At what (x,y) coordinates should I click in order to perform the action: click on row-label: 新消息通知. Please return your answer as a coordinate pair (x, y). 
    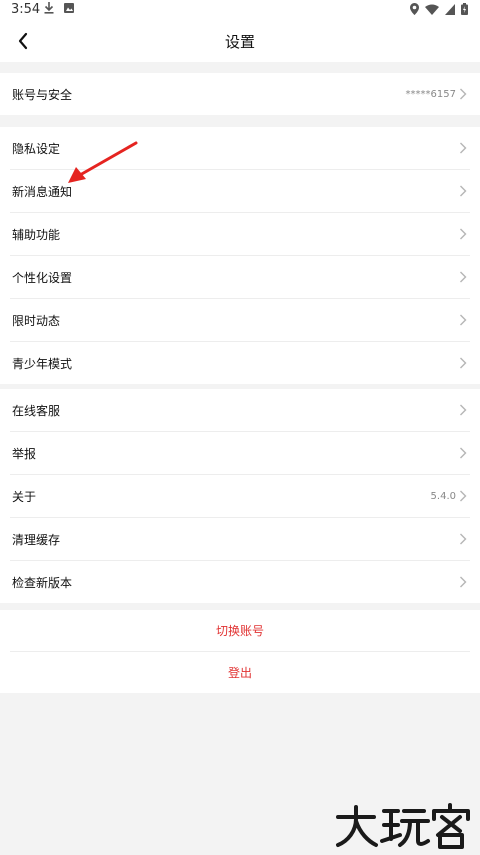
    Looking at the image, I should click on (42, 191).